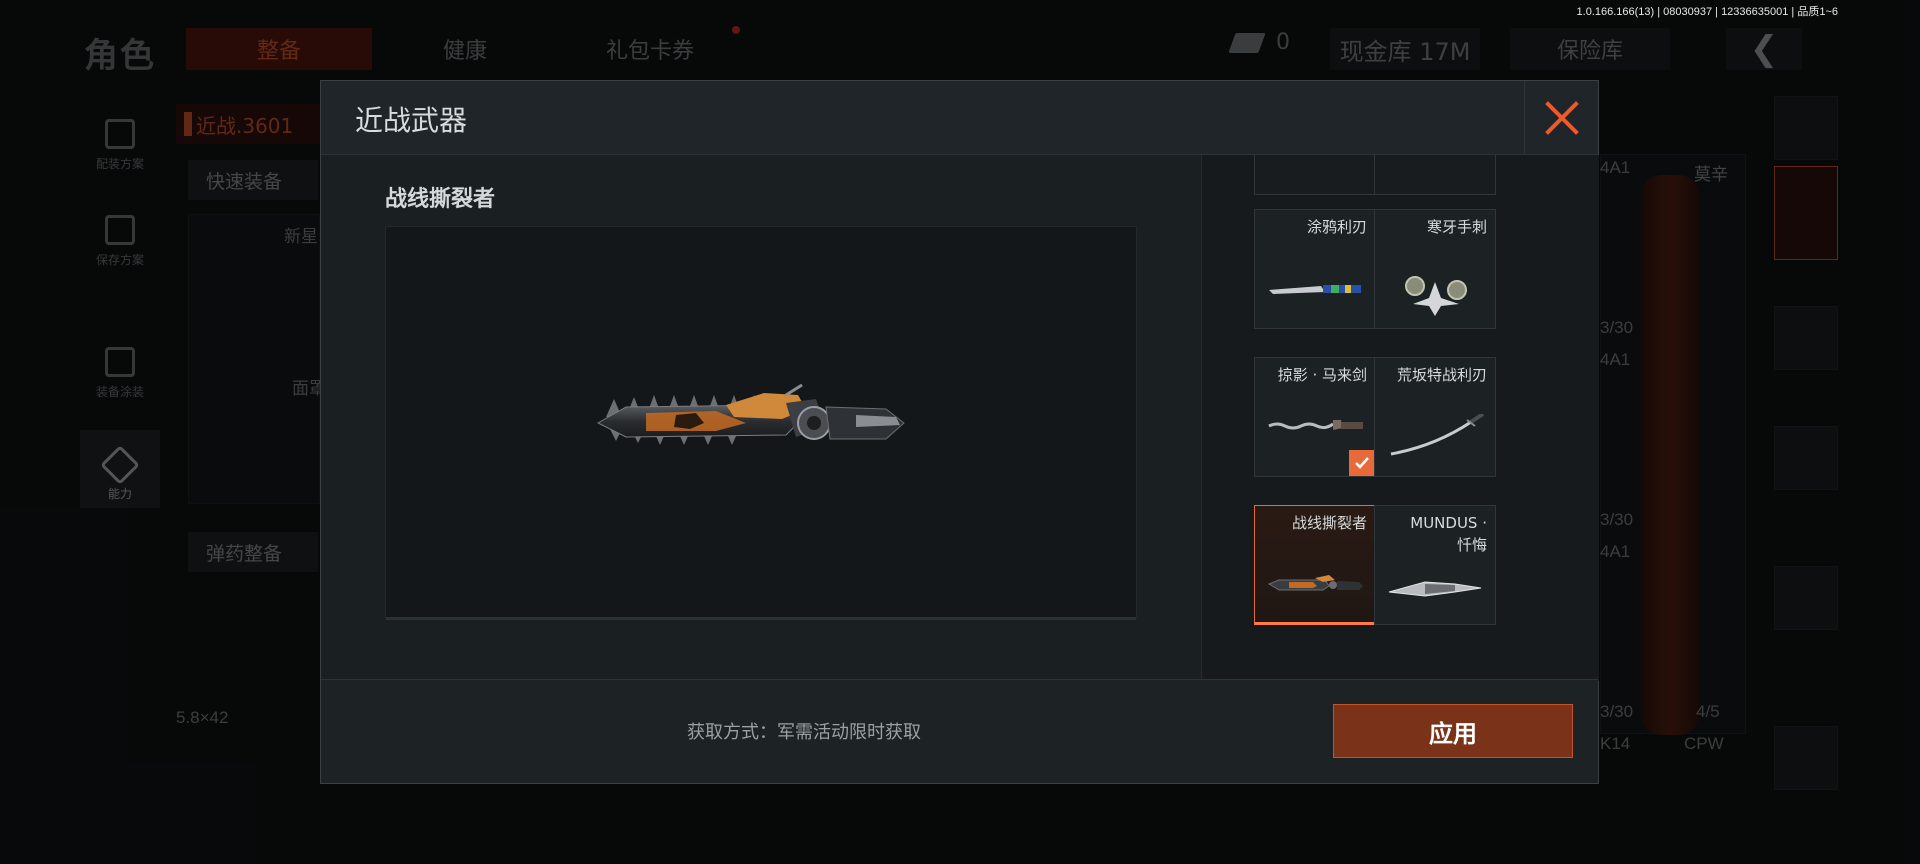 The image size is (1920, 864). I want to click on weapon-card-chainsaw-blade: 战线撕裂者, so click(1315, 565).